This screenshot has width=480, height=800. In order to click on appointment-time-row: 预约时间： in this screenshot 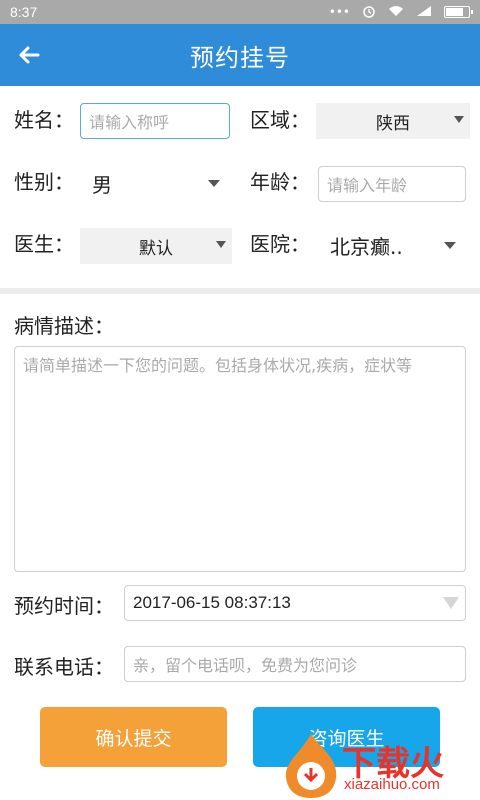, I will do `click(64, 604)`.